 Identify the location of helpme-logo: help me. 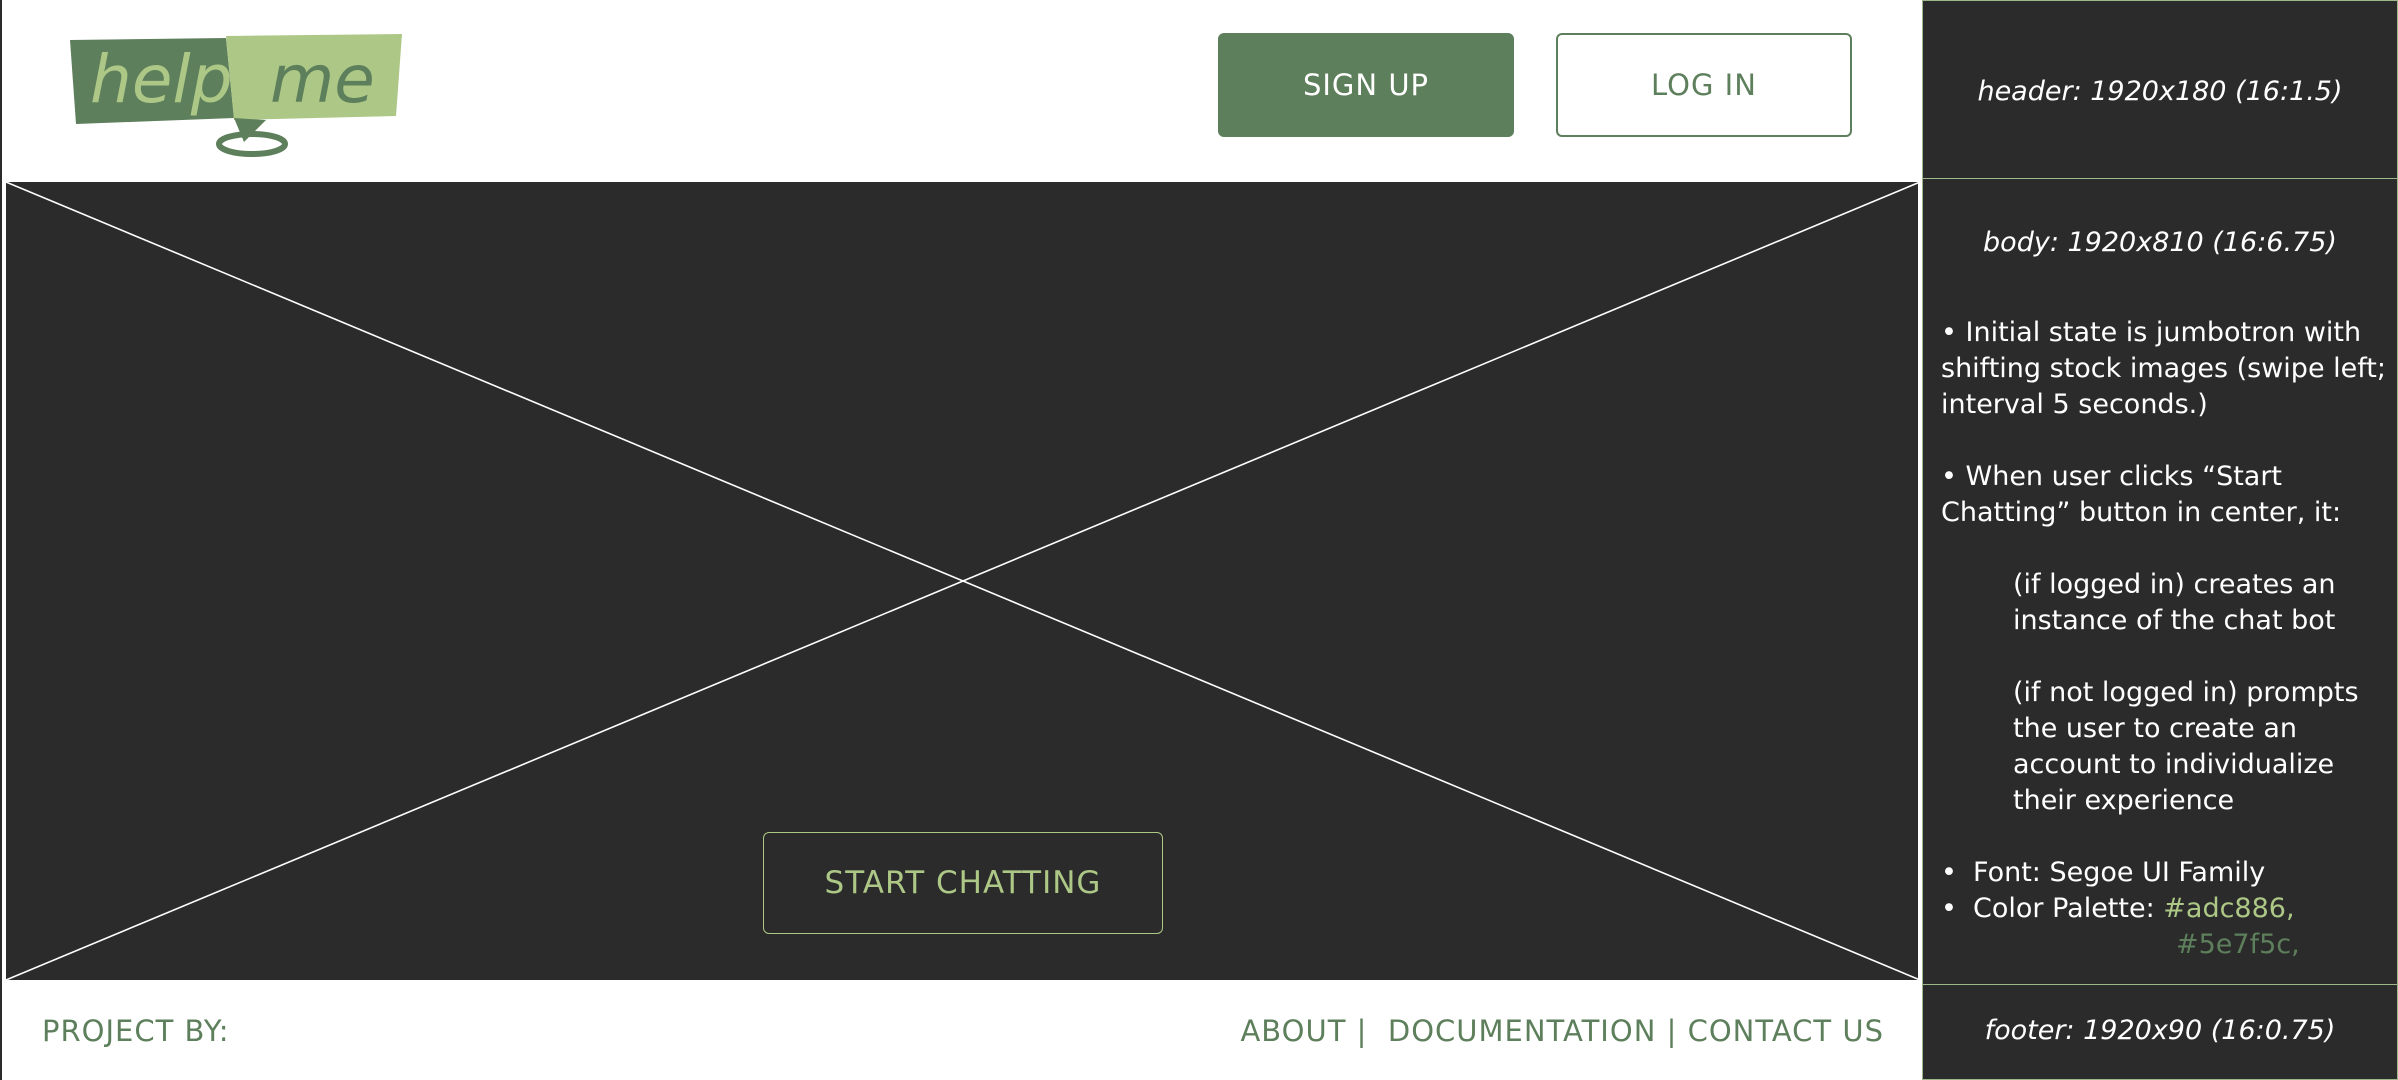
(236, 97).